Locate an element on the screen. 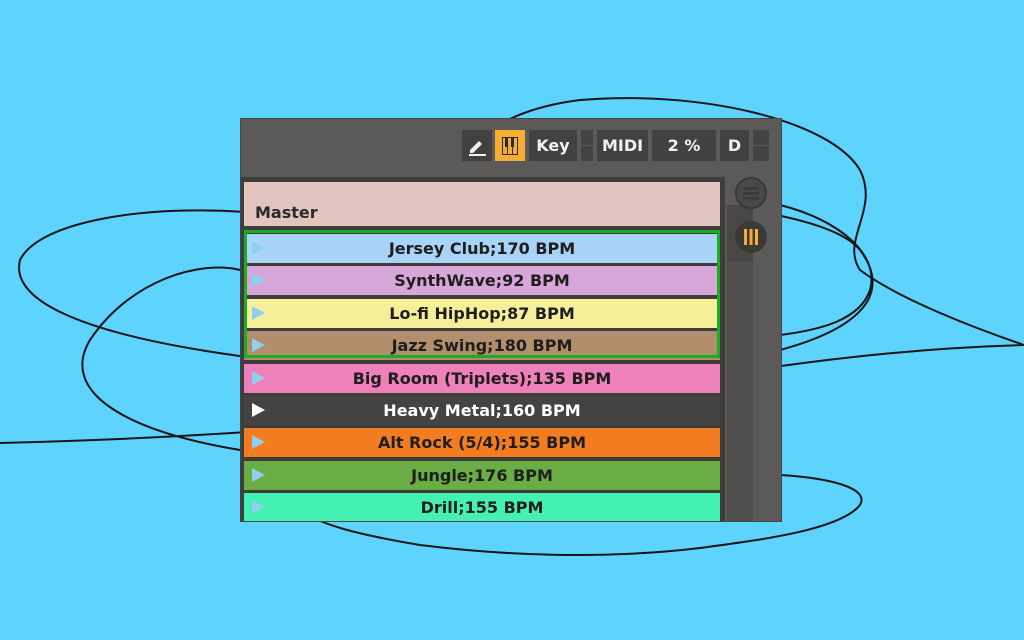  percent-label: 2 % is located at coordinates (684, 145).